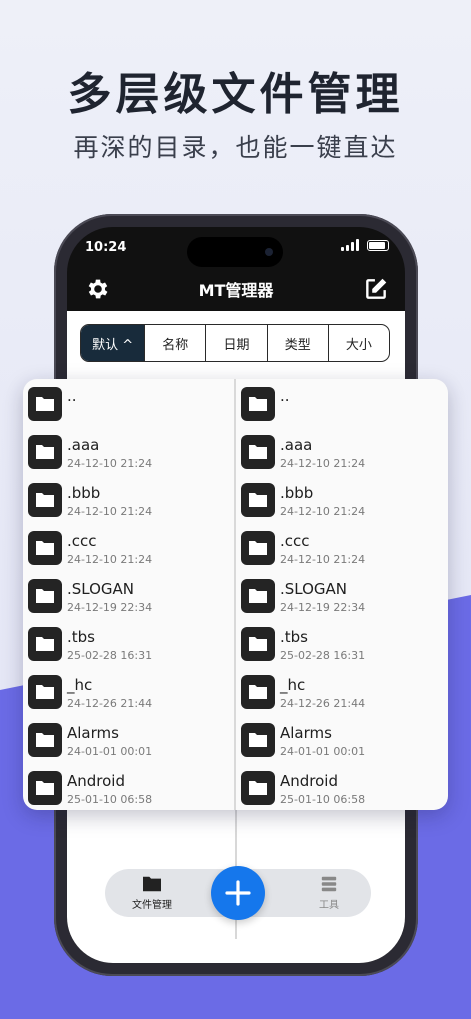 The width and height of the screenshot is (471, 1019). What do you see at coordinates (358, 343) in the screenshot?
I see `sort-size: 大小` at bounding box center [358, 343].